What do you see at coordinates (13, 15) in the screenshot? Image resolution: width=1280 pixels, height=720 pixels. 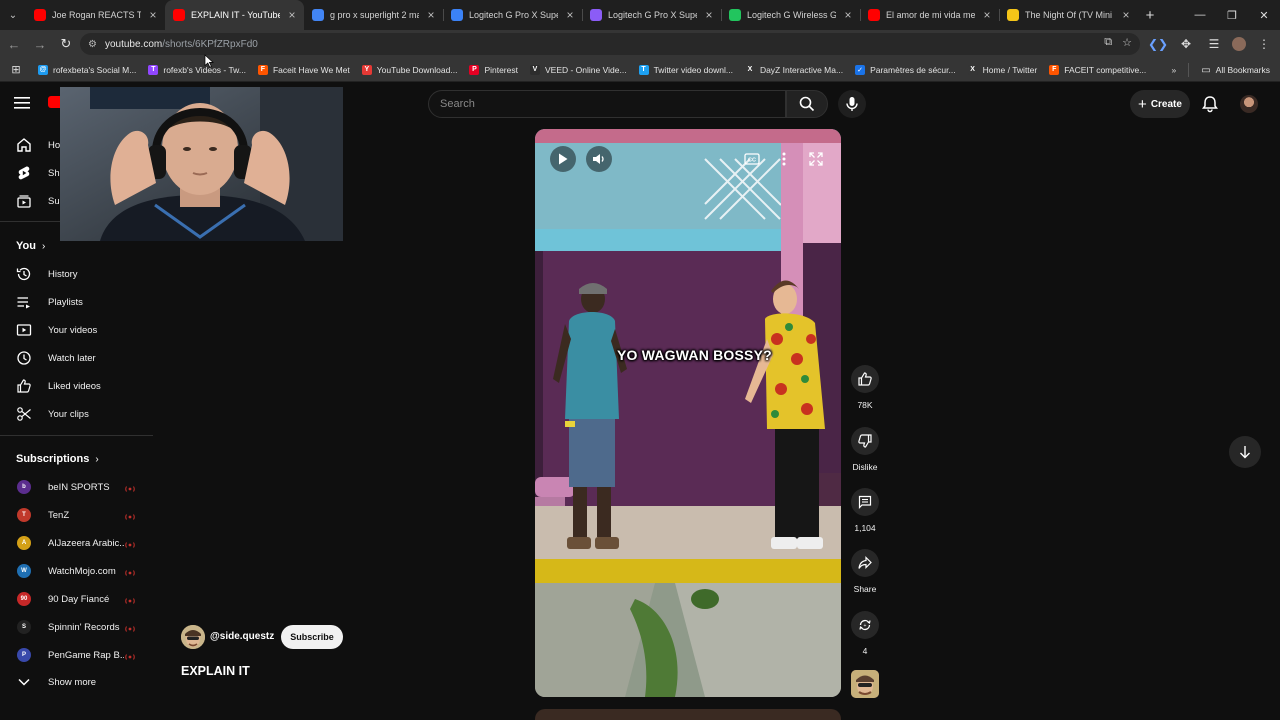 I see `tab-search-button: ⌄` at bounding box center [13, 15].